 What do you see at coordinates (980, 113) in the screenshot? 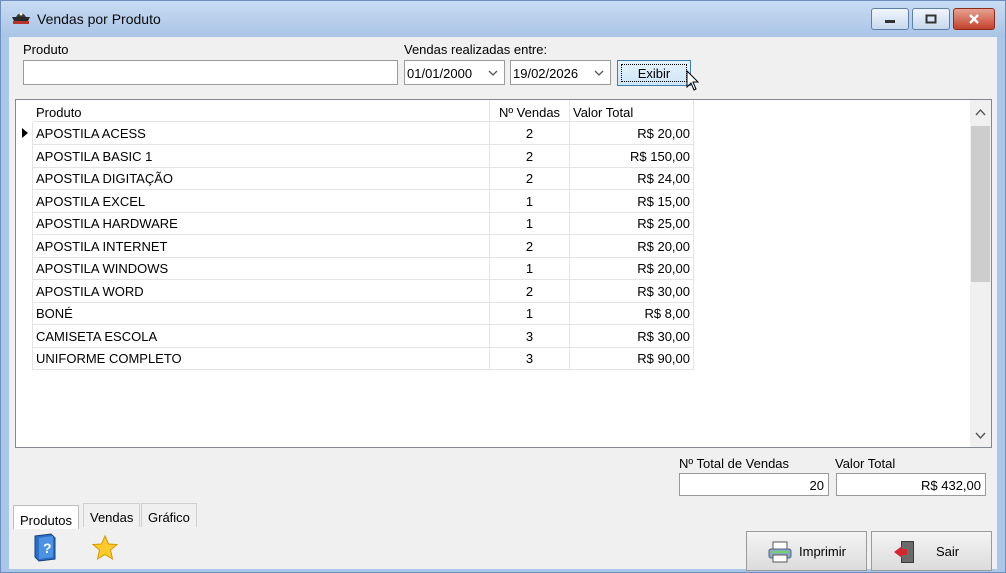
I see `scroll-up-icon` at bounding box center [980, 113].